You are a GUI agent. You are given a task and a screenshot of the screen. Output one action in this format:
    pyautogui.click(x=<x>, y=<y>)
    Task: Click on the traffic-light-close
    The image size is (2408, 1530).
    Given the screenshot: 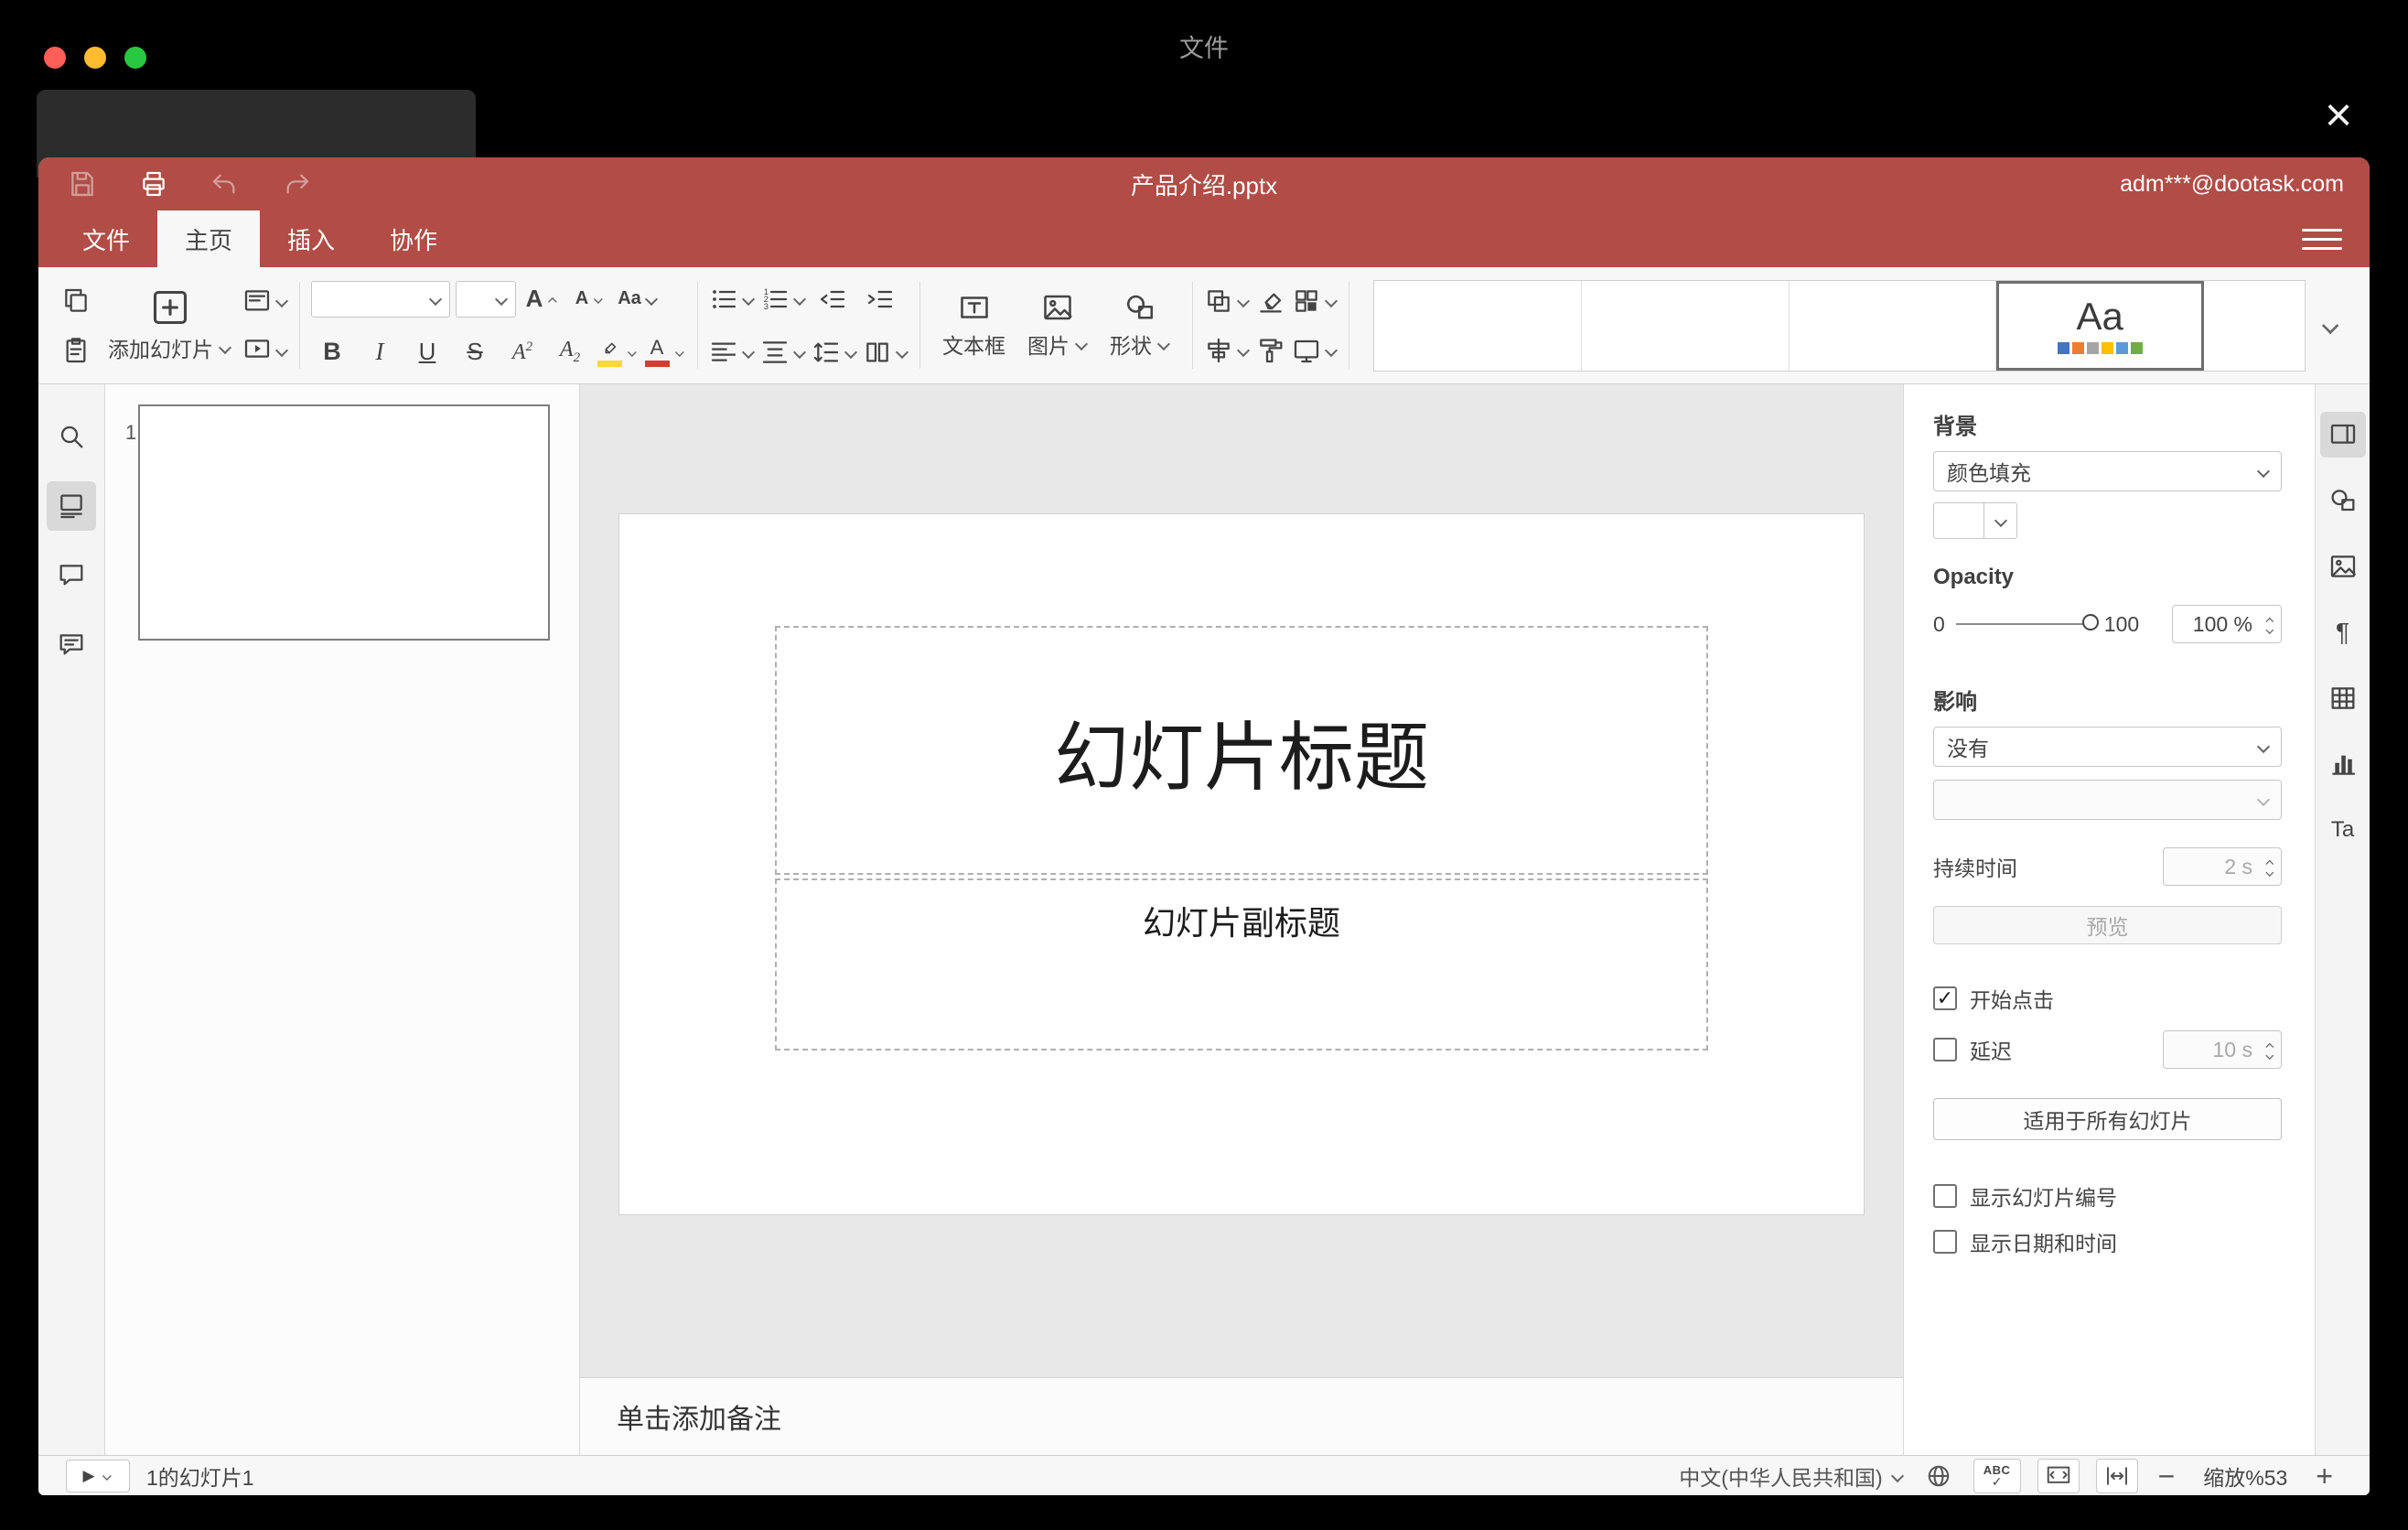 What is the action you would take?
    pyautogui.click(x=55, y=58)
    